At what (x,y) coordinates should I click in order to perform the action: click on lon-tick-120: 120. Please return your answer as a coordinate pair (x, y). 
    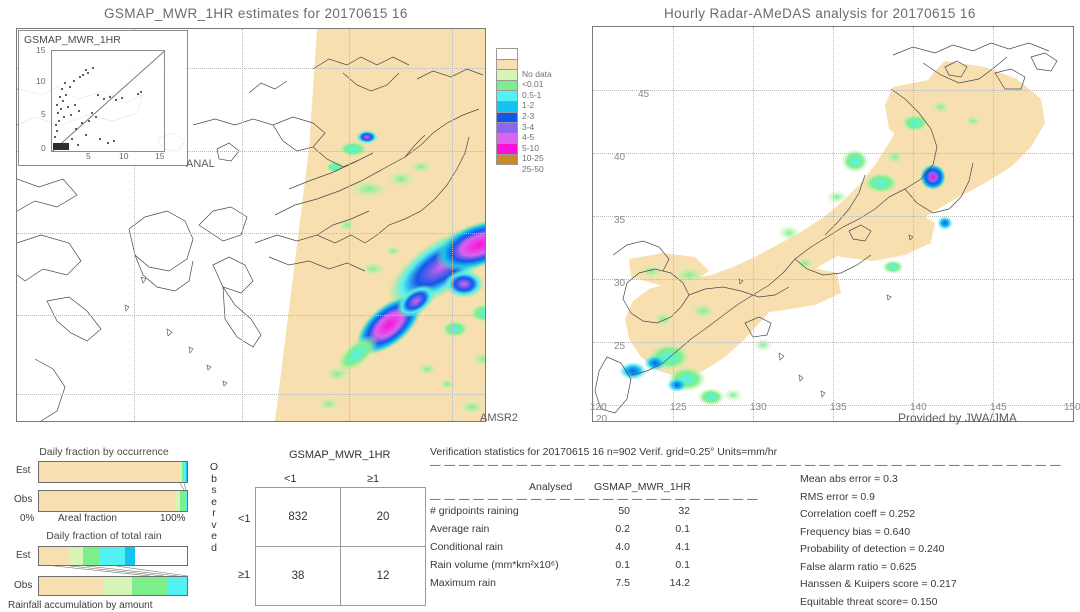
    Looking at the image, I should click on (598, 407).